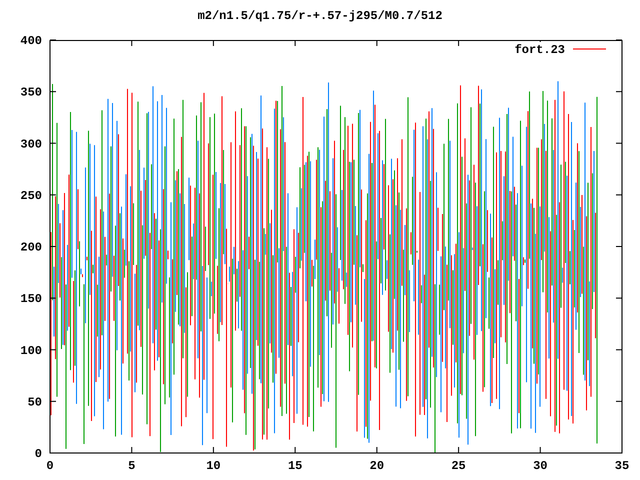 The image size is (640, 480). Describe the element at coordinates (132, 466) in the screenshot. I see `x-tick-label: 5` at that location.